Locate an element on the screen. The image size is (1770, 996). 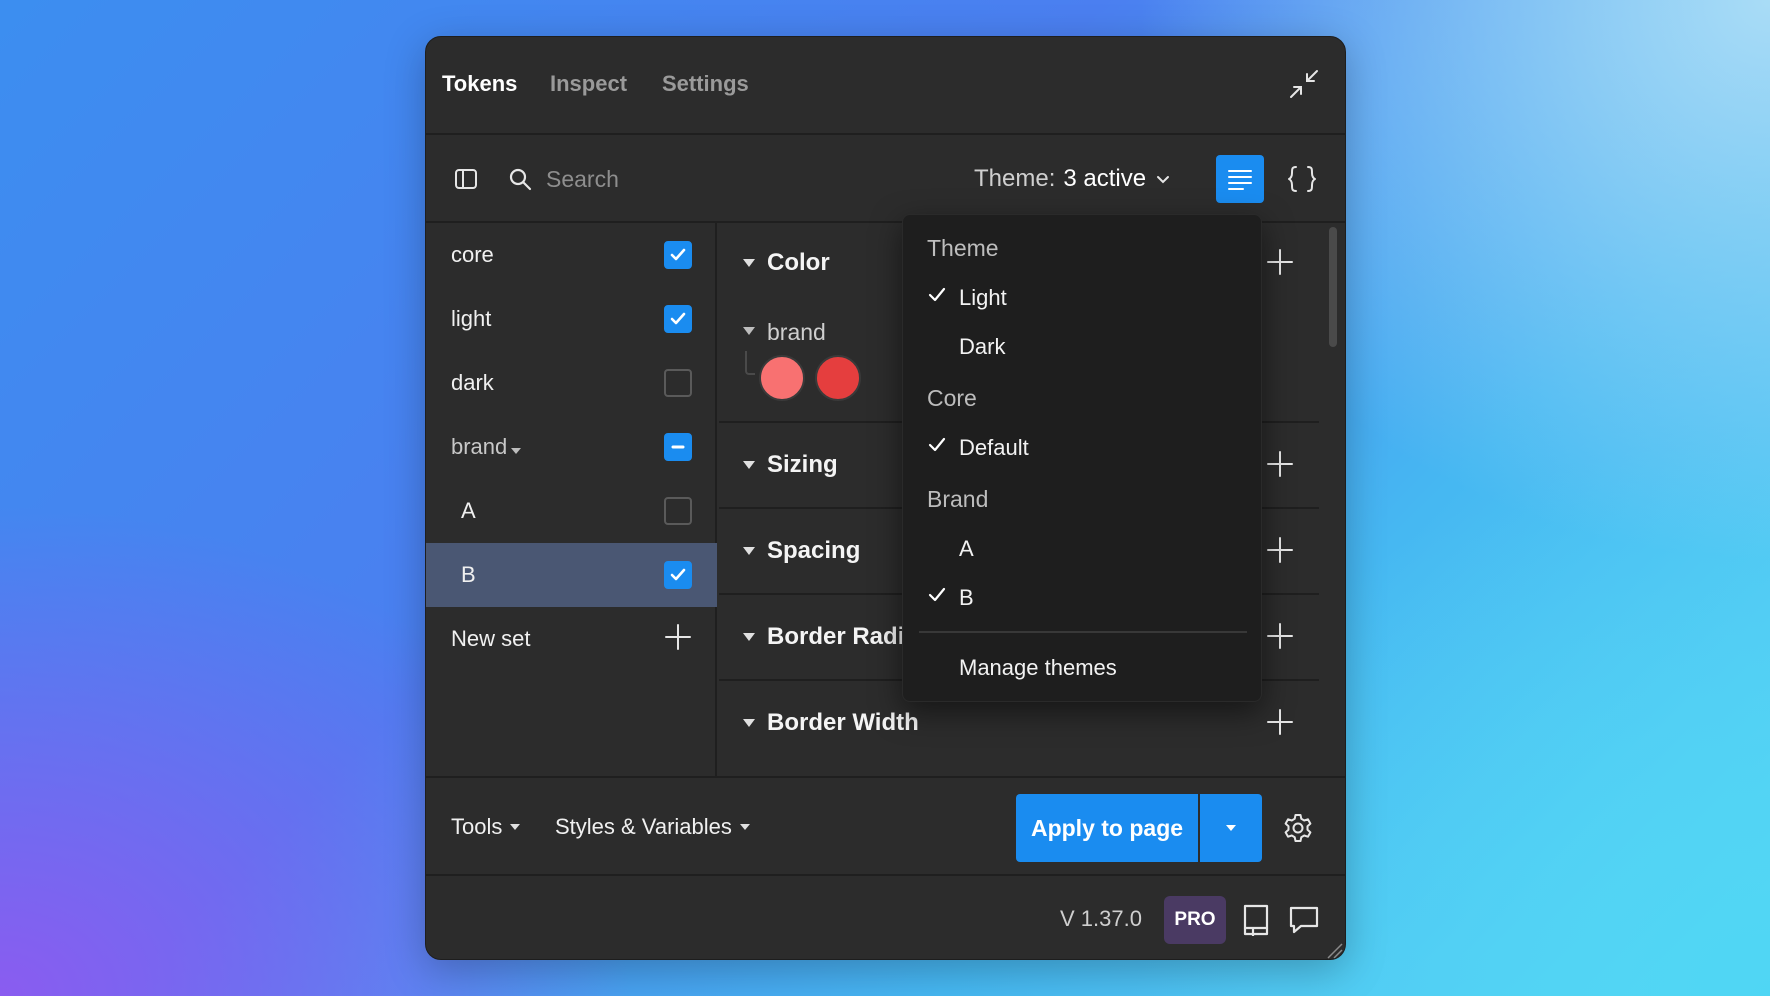
menu-item-label: Dark is located at coordinates (982, 346).